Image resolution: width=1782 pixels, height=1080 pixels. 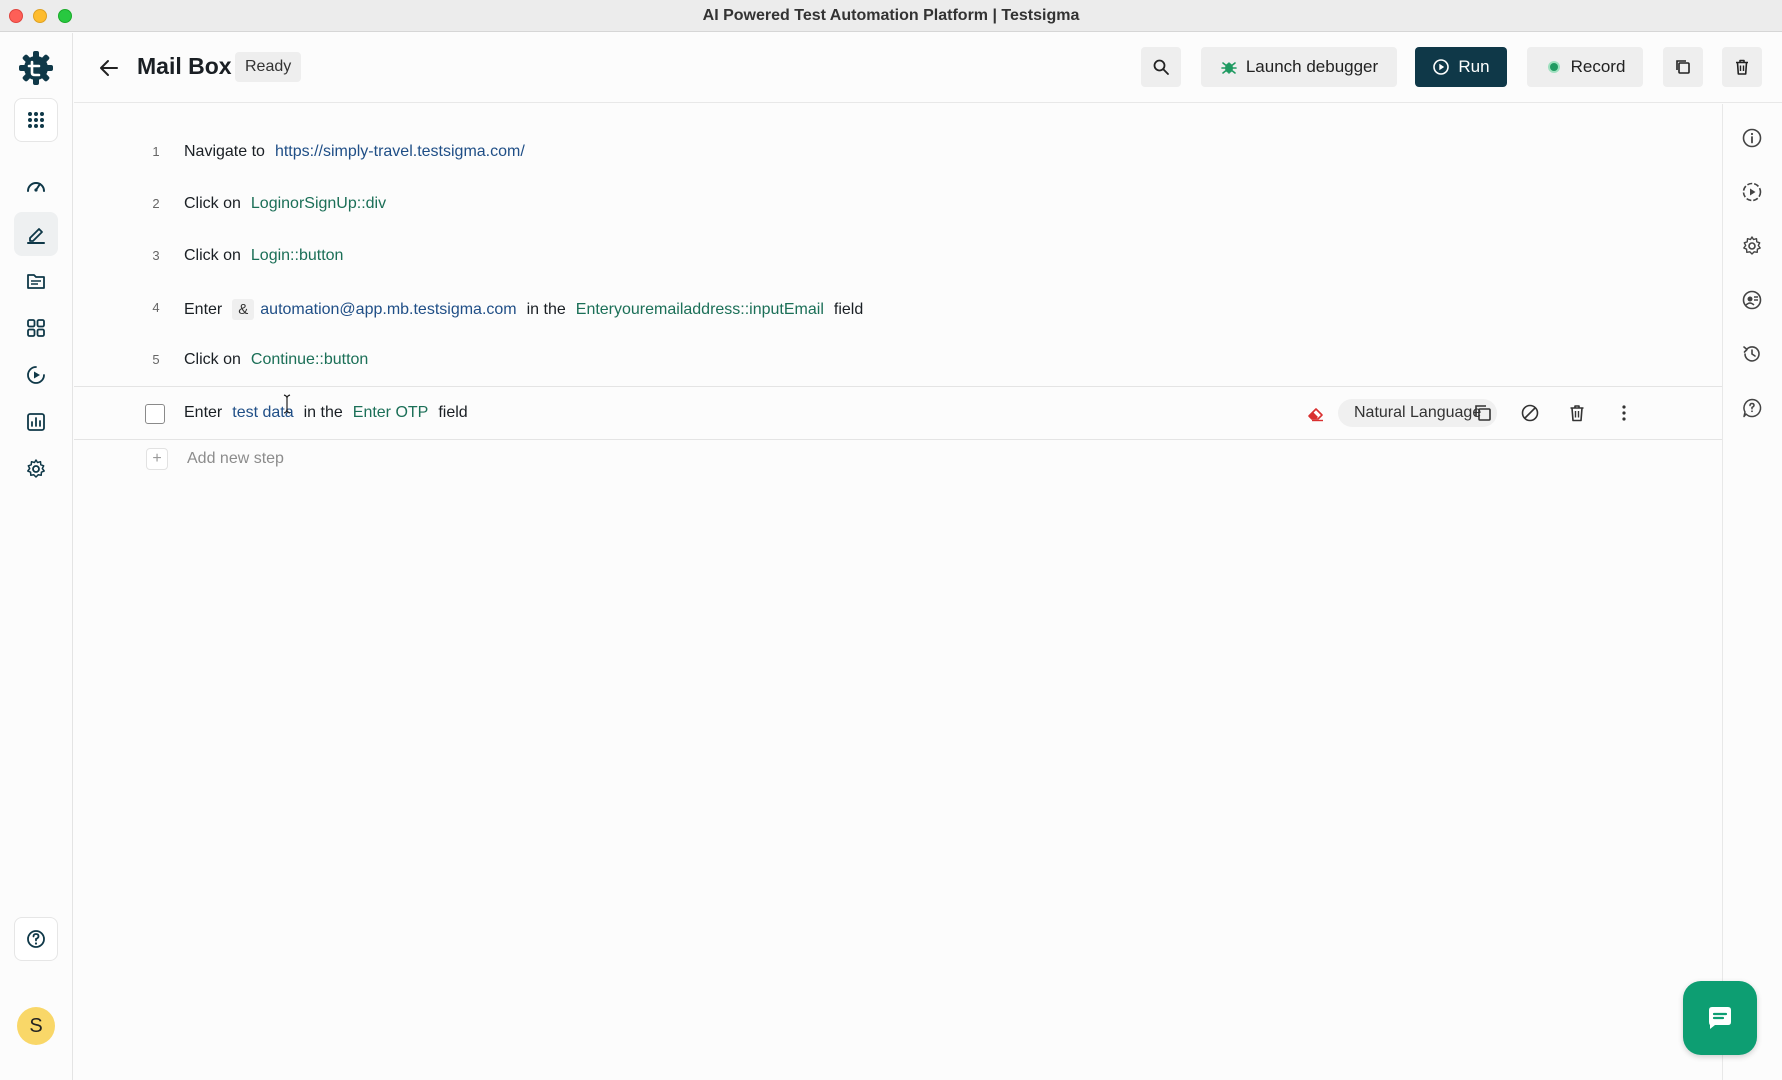 What do you see at coordinates (36, 556) in the screenshot?
I see `left-sidebar: S` at bounding box center [36, 556].